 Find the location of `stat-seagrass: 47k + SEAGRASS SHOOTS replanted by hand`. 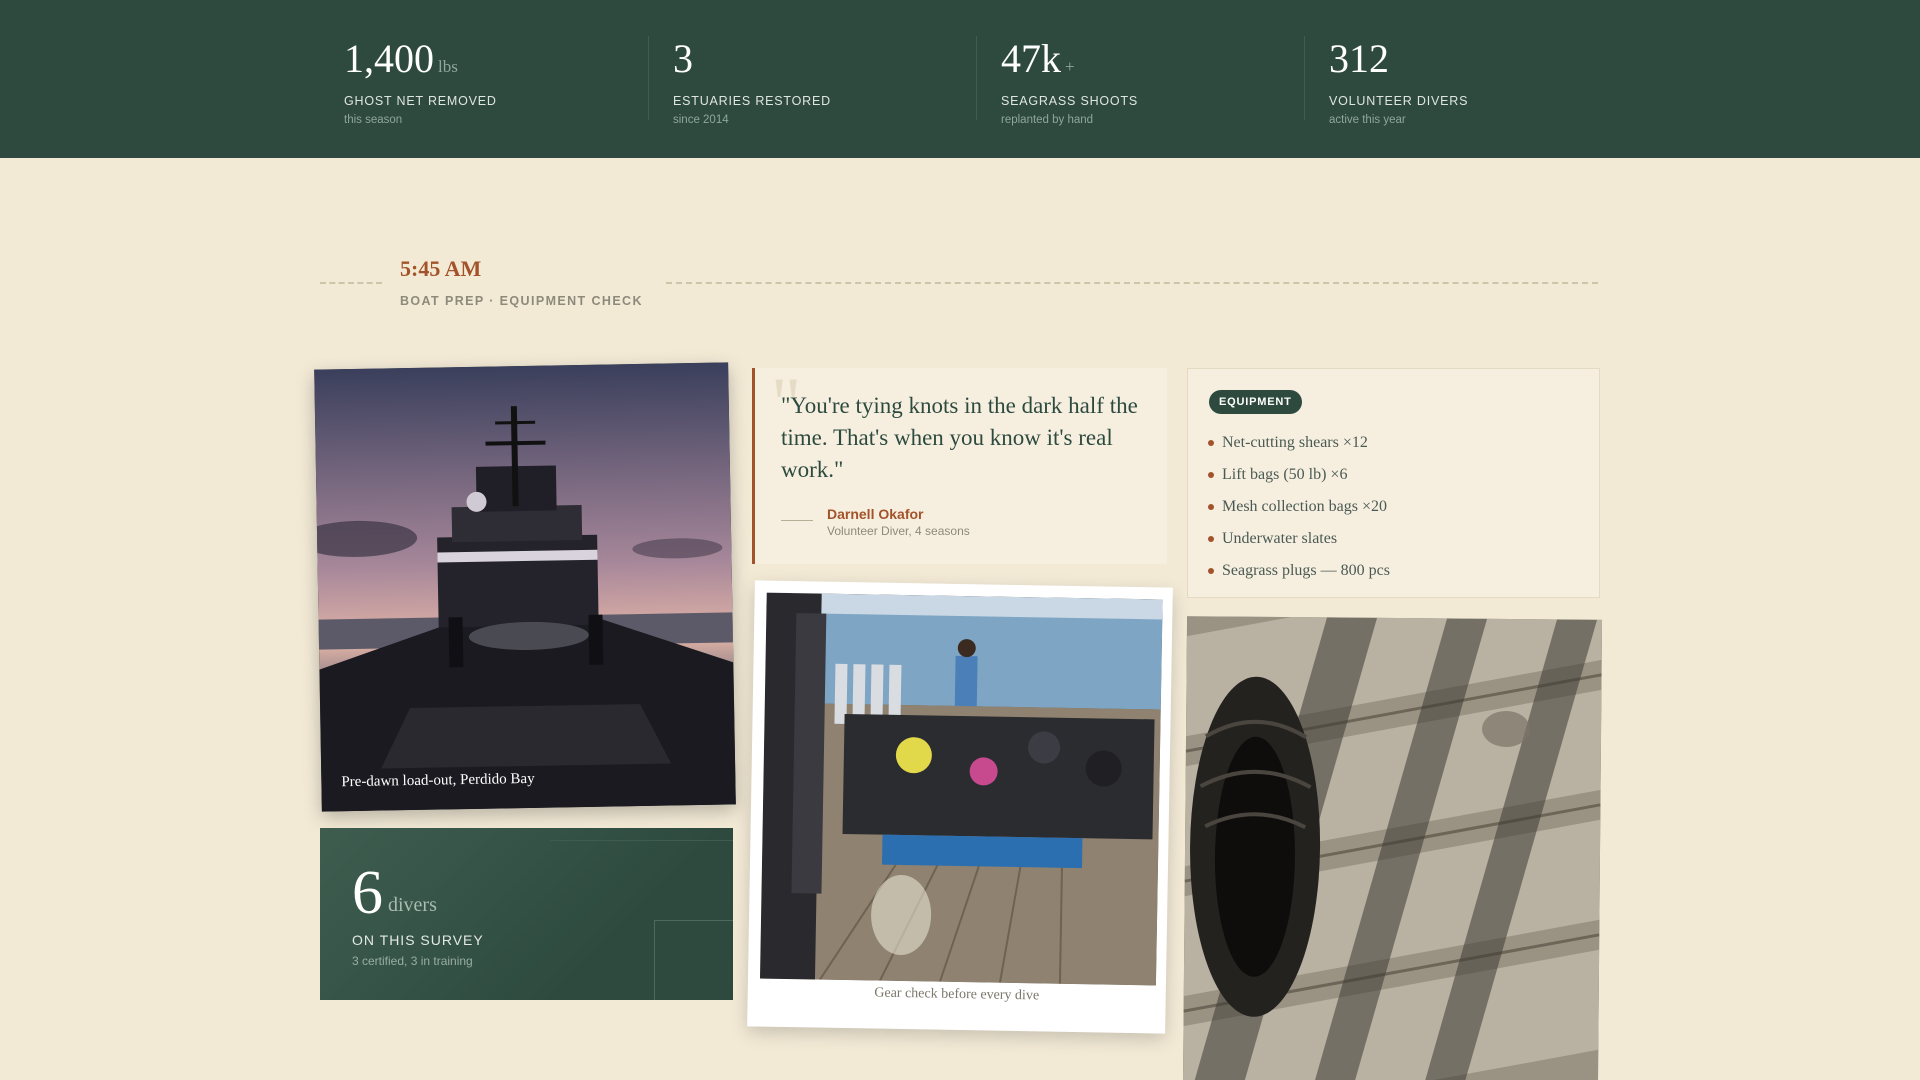

stat-seagrass: 47k + SEAGRASS SHOOTS replanted by hand is located at coordinates (1057, 81).